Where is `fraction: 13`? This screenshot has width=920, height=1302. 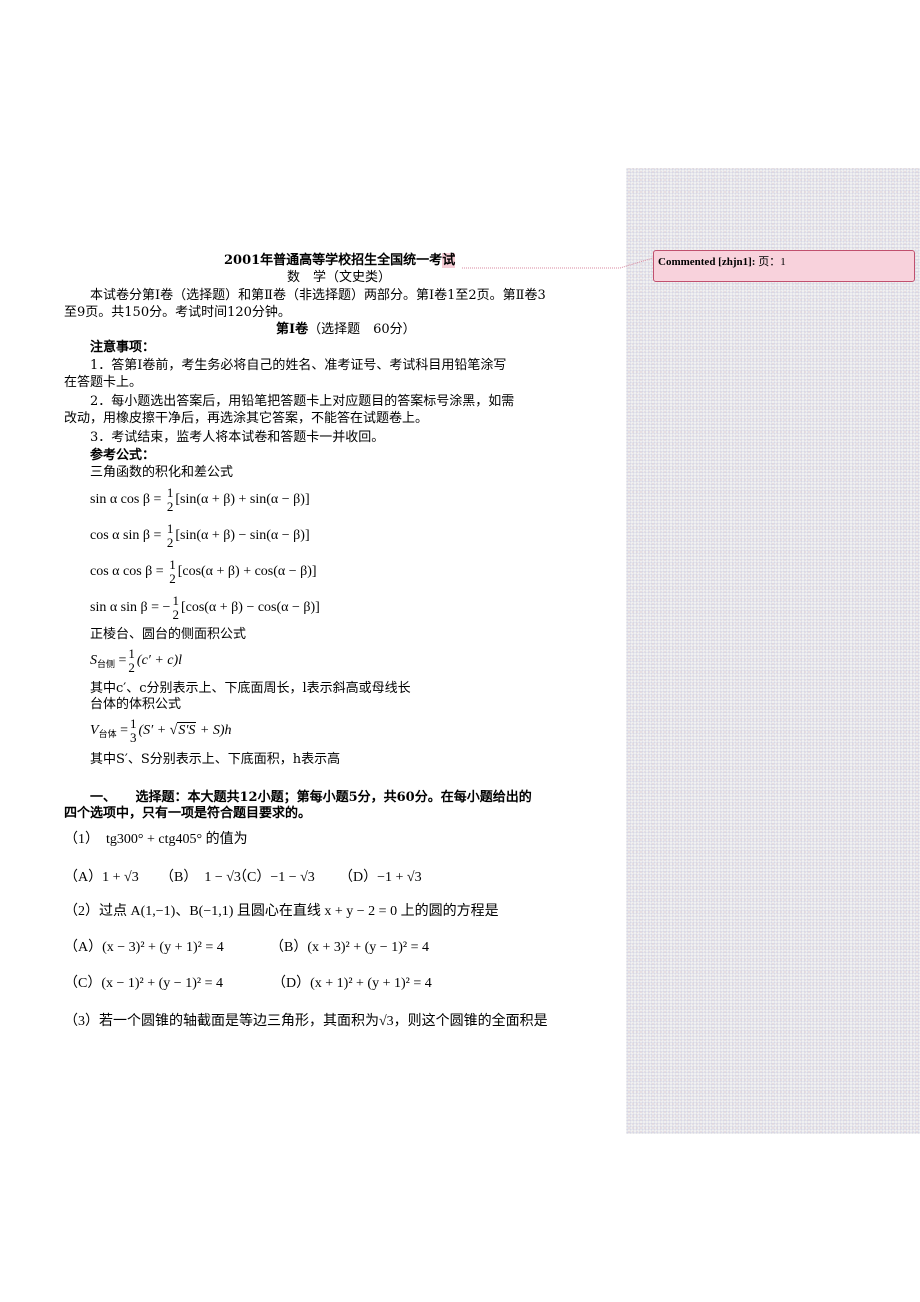 fraction: 13 is located at coordinates (133, 730).